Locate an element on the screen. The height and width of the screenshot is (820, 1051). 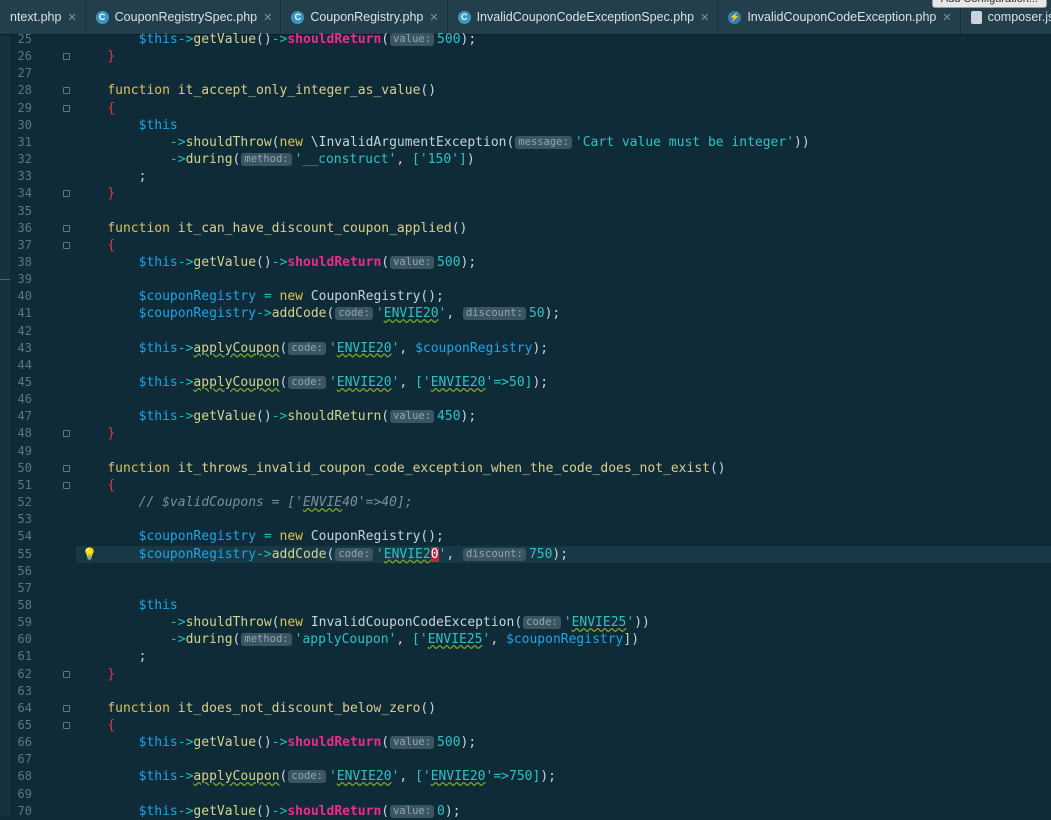
code-token: ( is located at coordinates (385, 39).